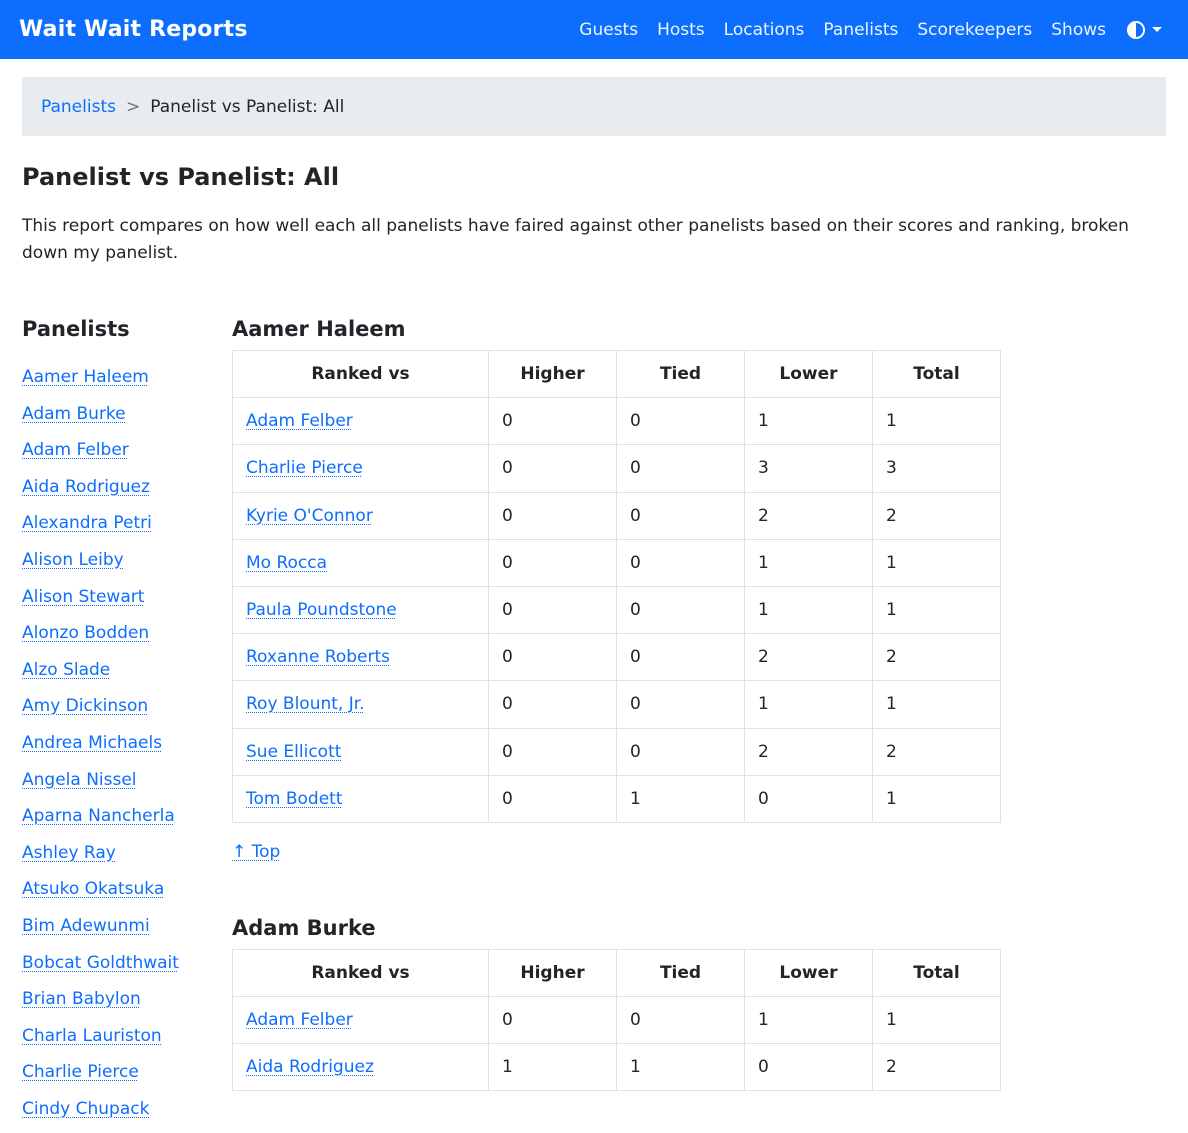  Describe the element at coordinates (92, 1036) in the screenshot. I see `sidebar-panelist-link: Charla Lauriston` at that location.